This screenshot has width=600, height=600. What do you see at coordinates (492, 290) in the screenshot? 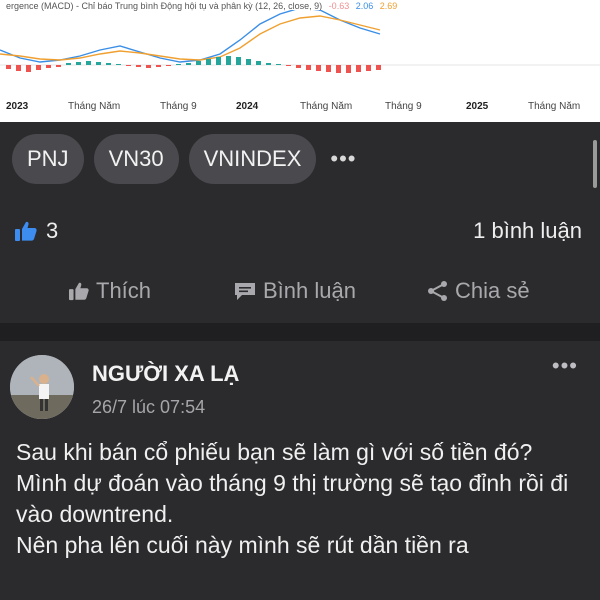
I see `share-button-label: Chia sẻ` at bounding box center [492, 290].